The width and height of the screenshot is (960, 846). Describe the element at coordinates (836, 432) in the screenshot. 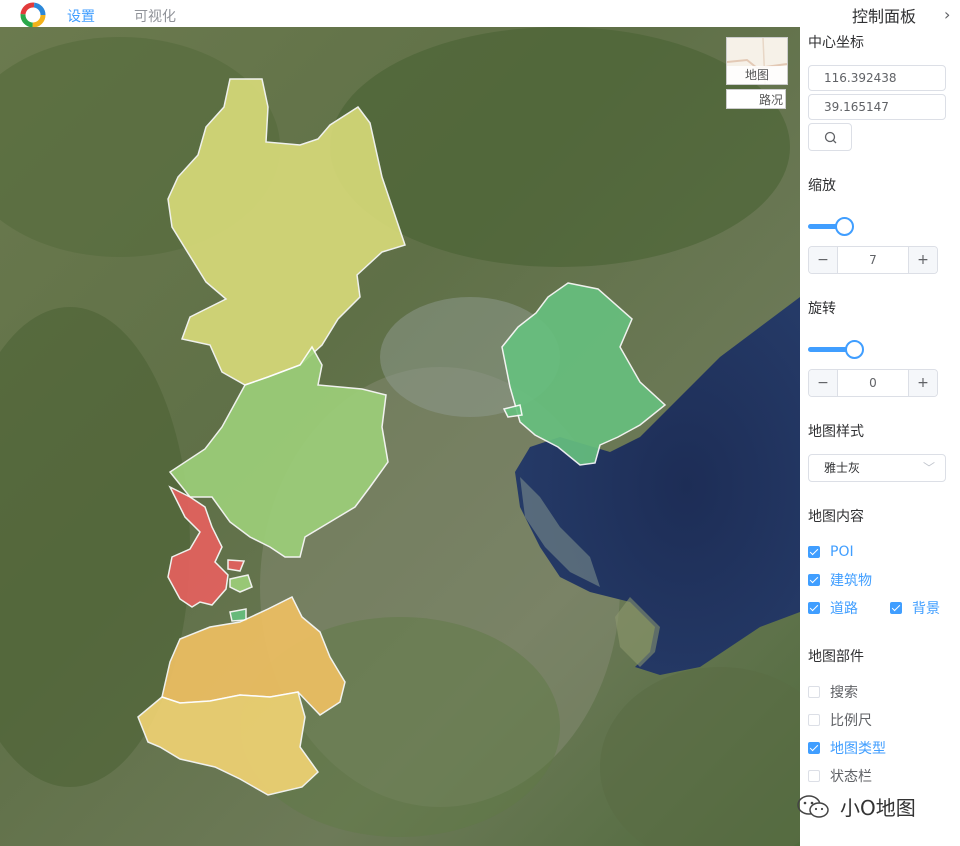

I see `map-style-label: 地图样式` at that location.